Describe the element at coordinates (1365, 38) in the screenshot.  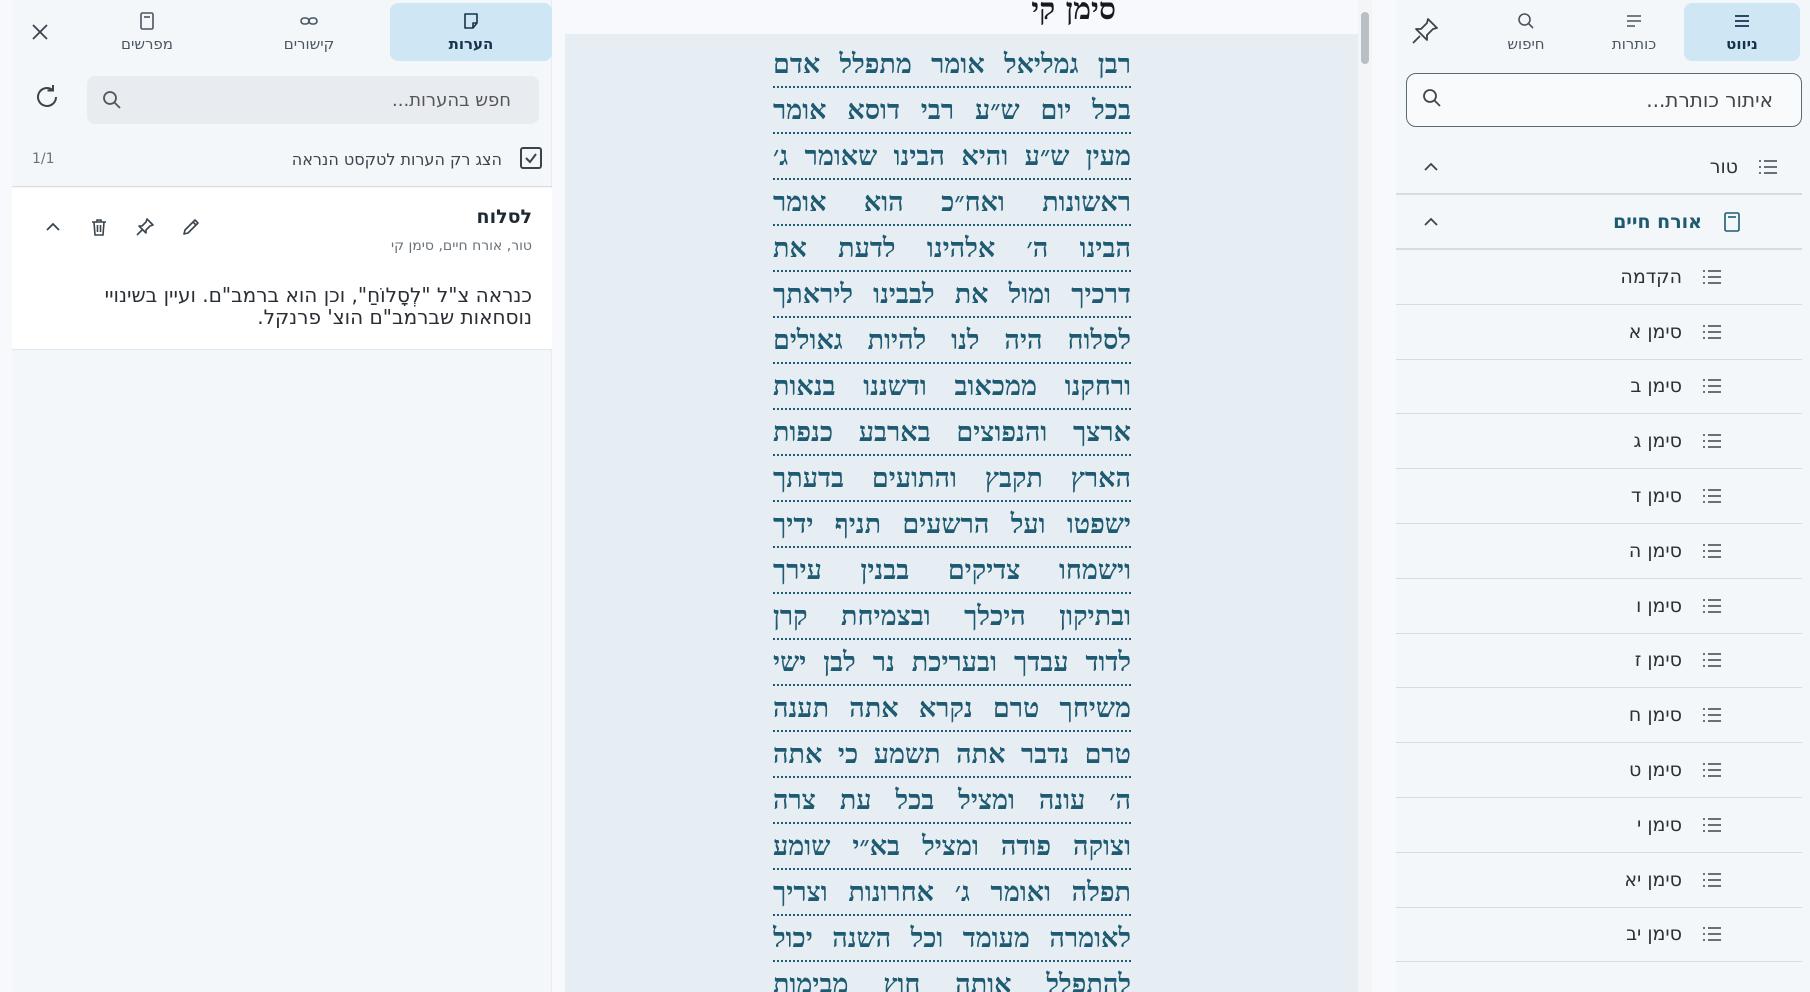
I see `scrollbar-thumb` at that location.